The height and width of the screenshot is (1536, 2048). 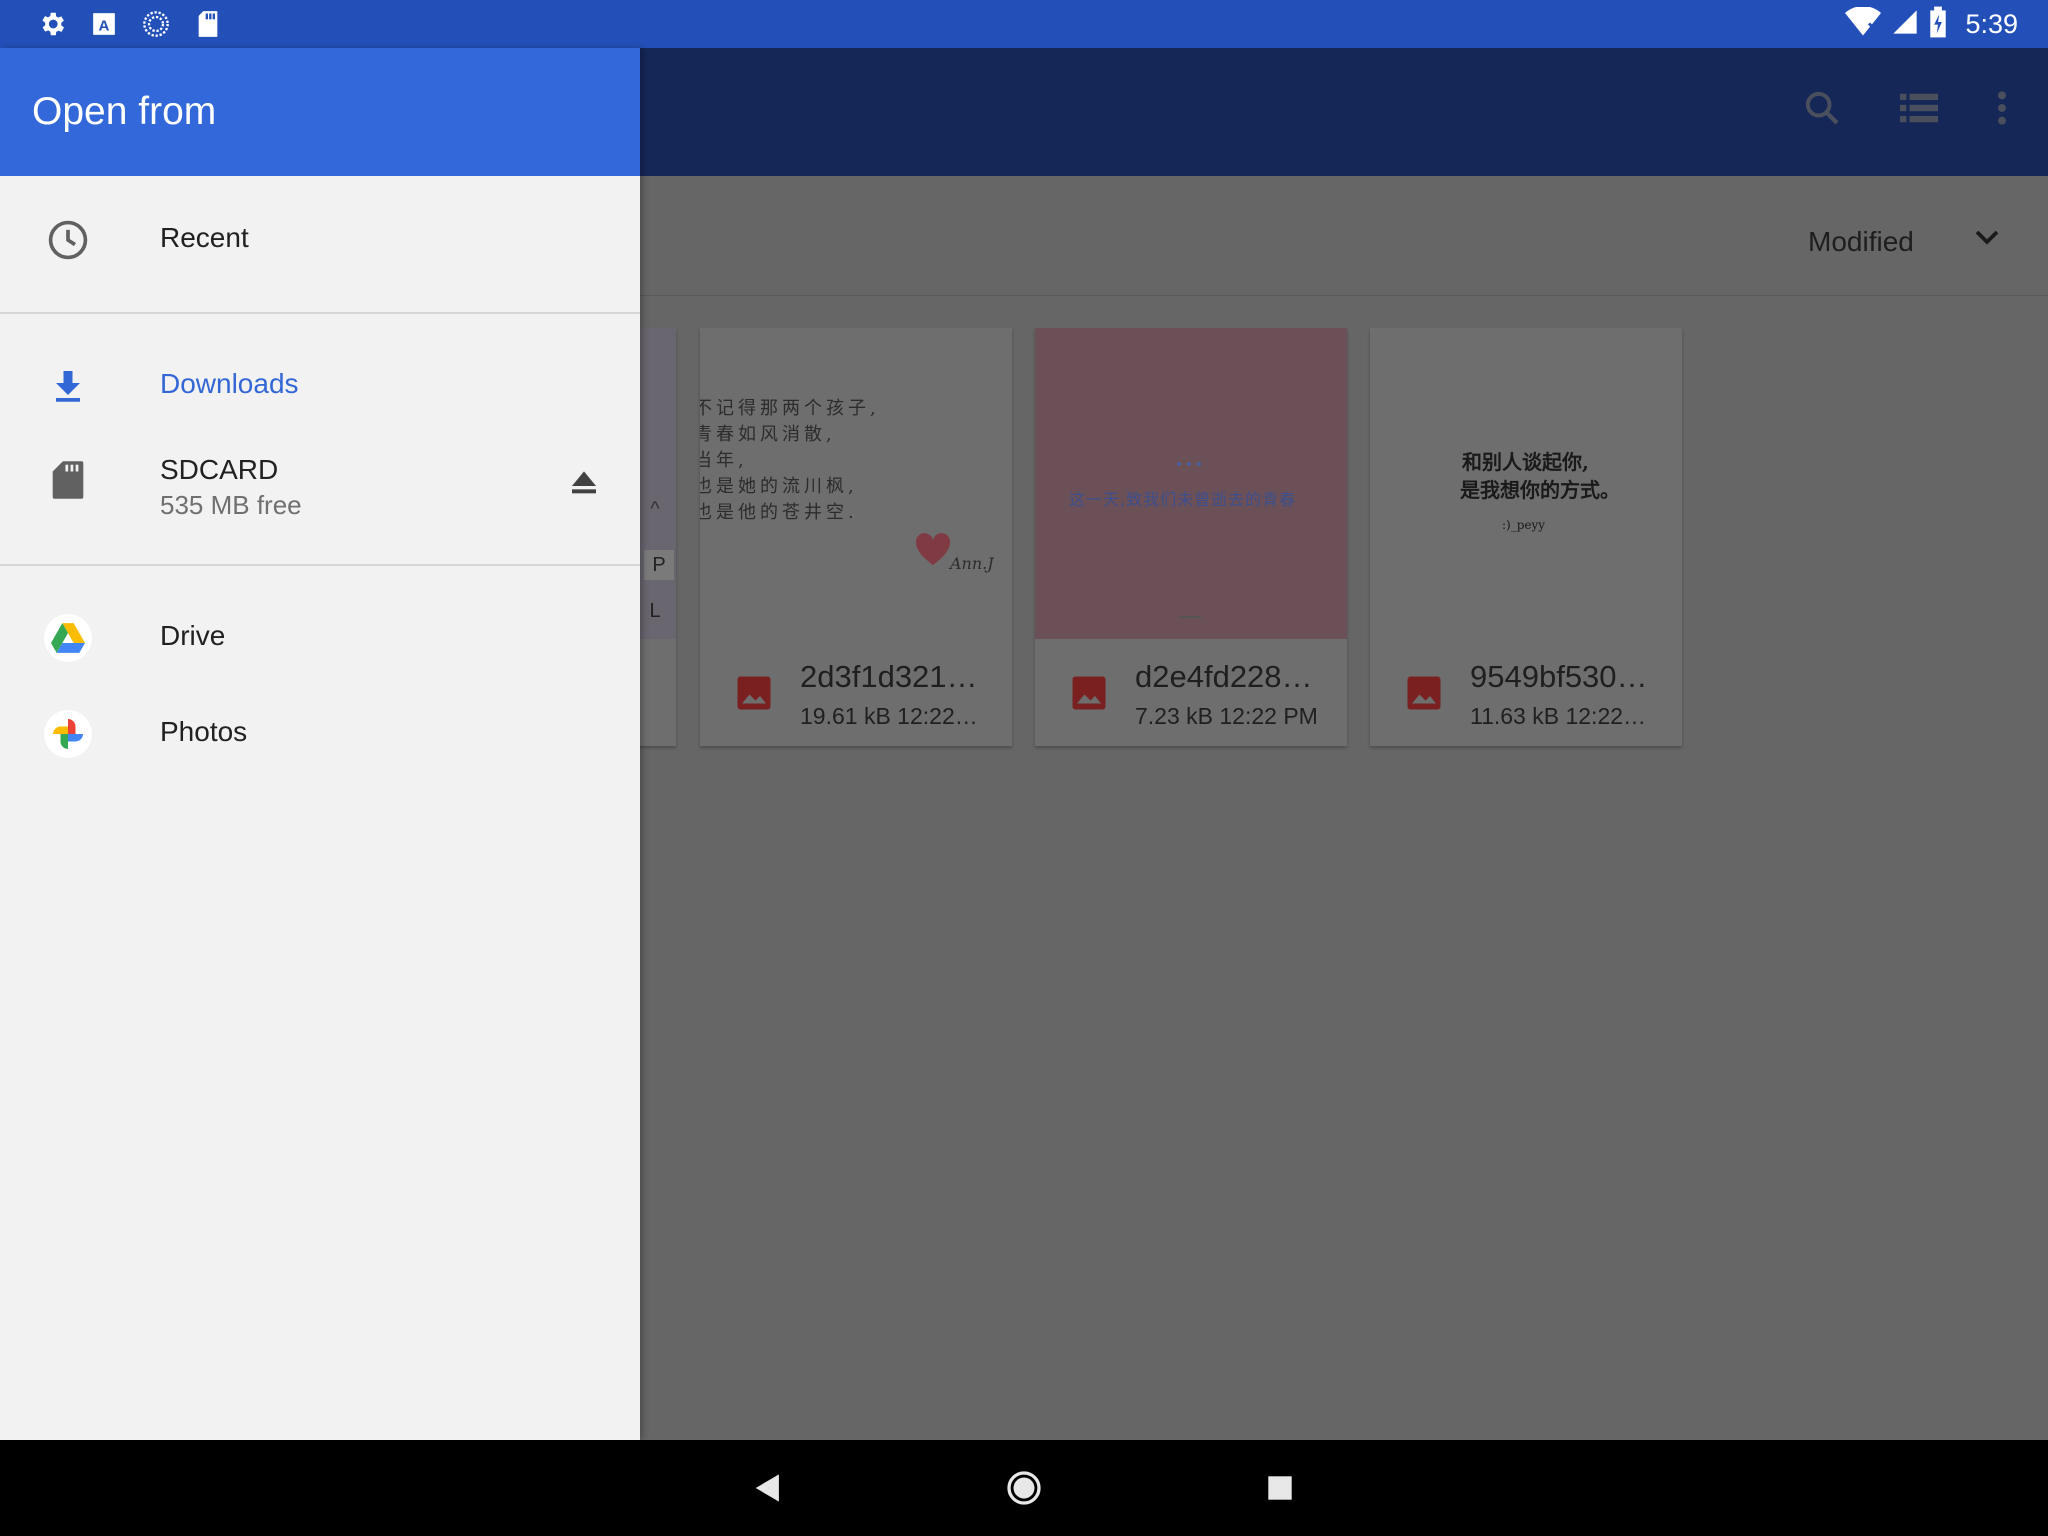 I want to click on file-thumbnail: 和别人谈起你, 是我想你的方式。 :)_peyy, so click(x=1526, y=483).